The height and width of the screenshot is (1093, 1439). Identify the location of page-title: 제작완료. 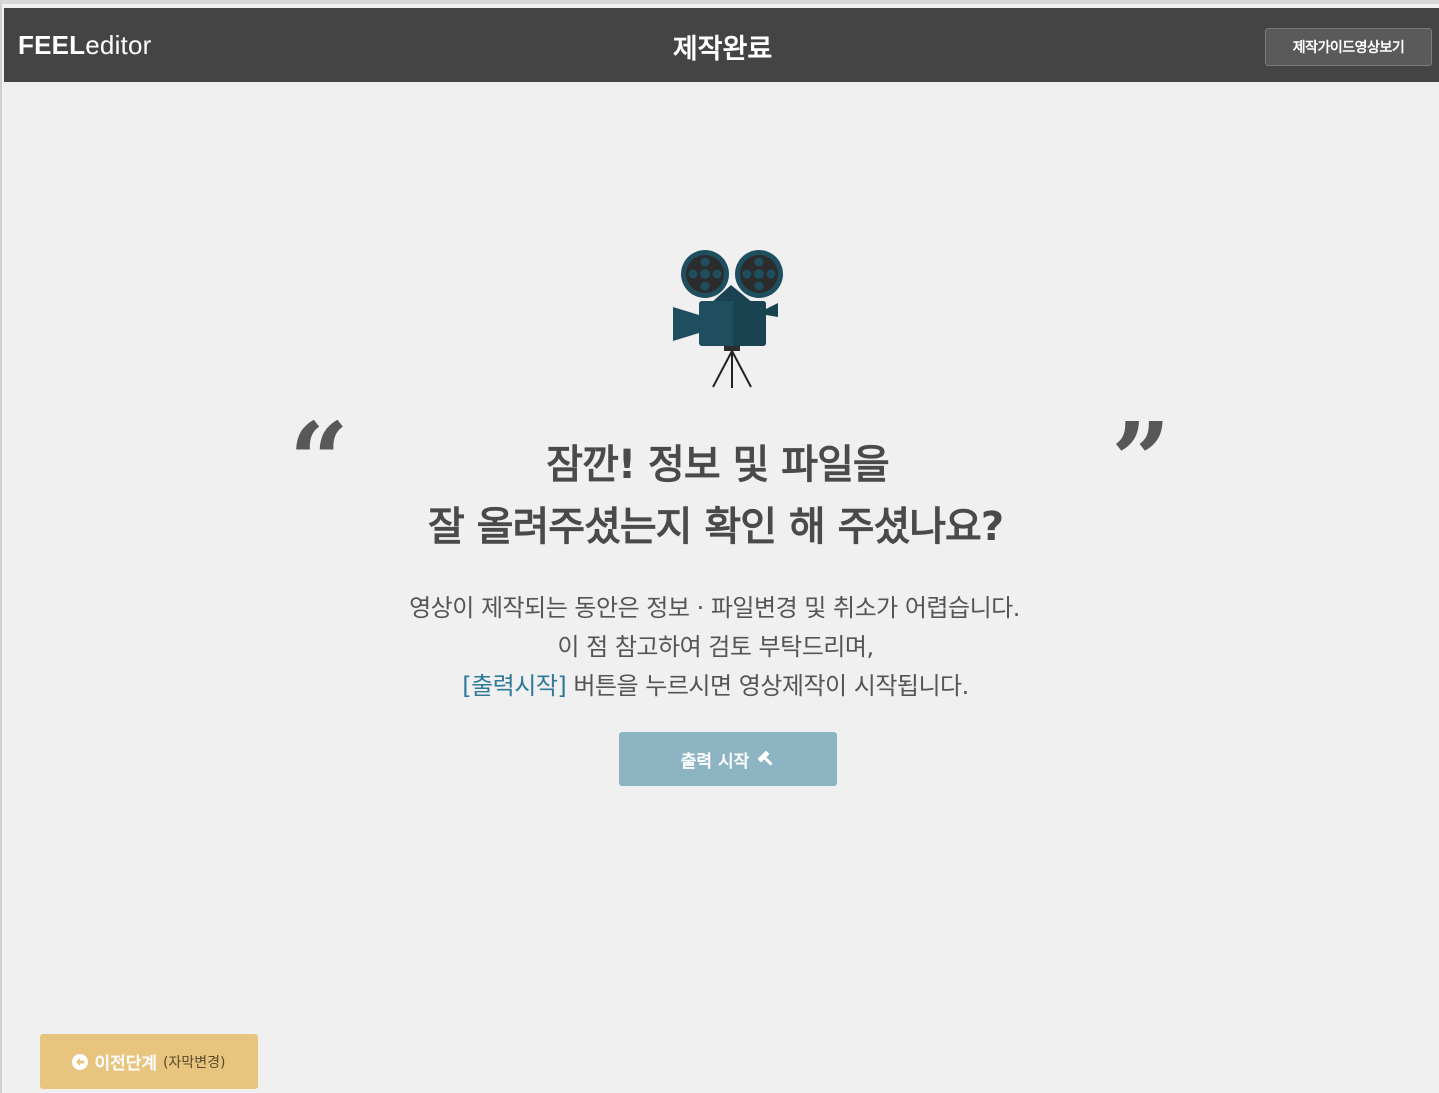
(722, 49).